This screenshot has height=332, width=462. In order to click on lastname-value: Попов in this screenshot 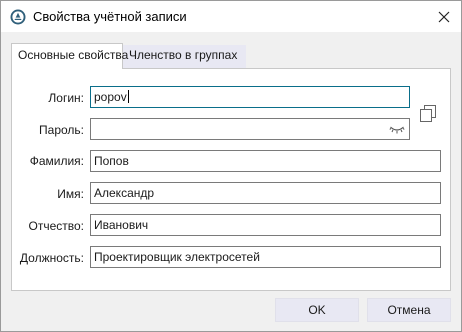, I will do `click(111, 161)`.